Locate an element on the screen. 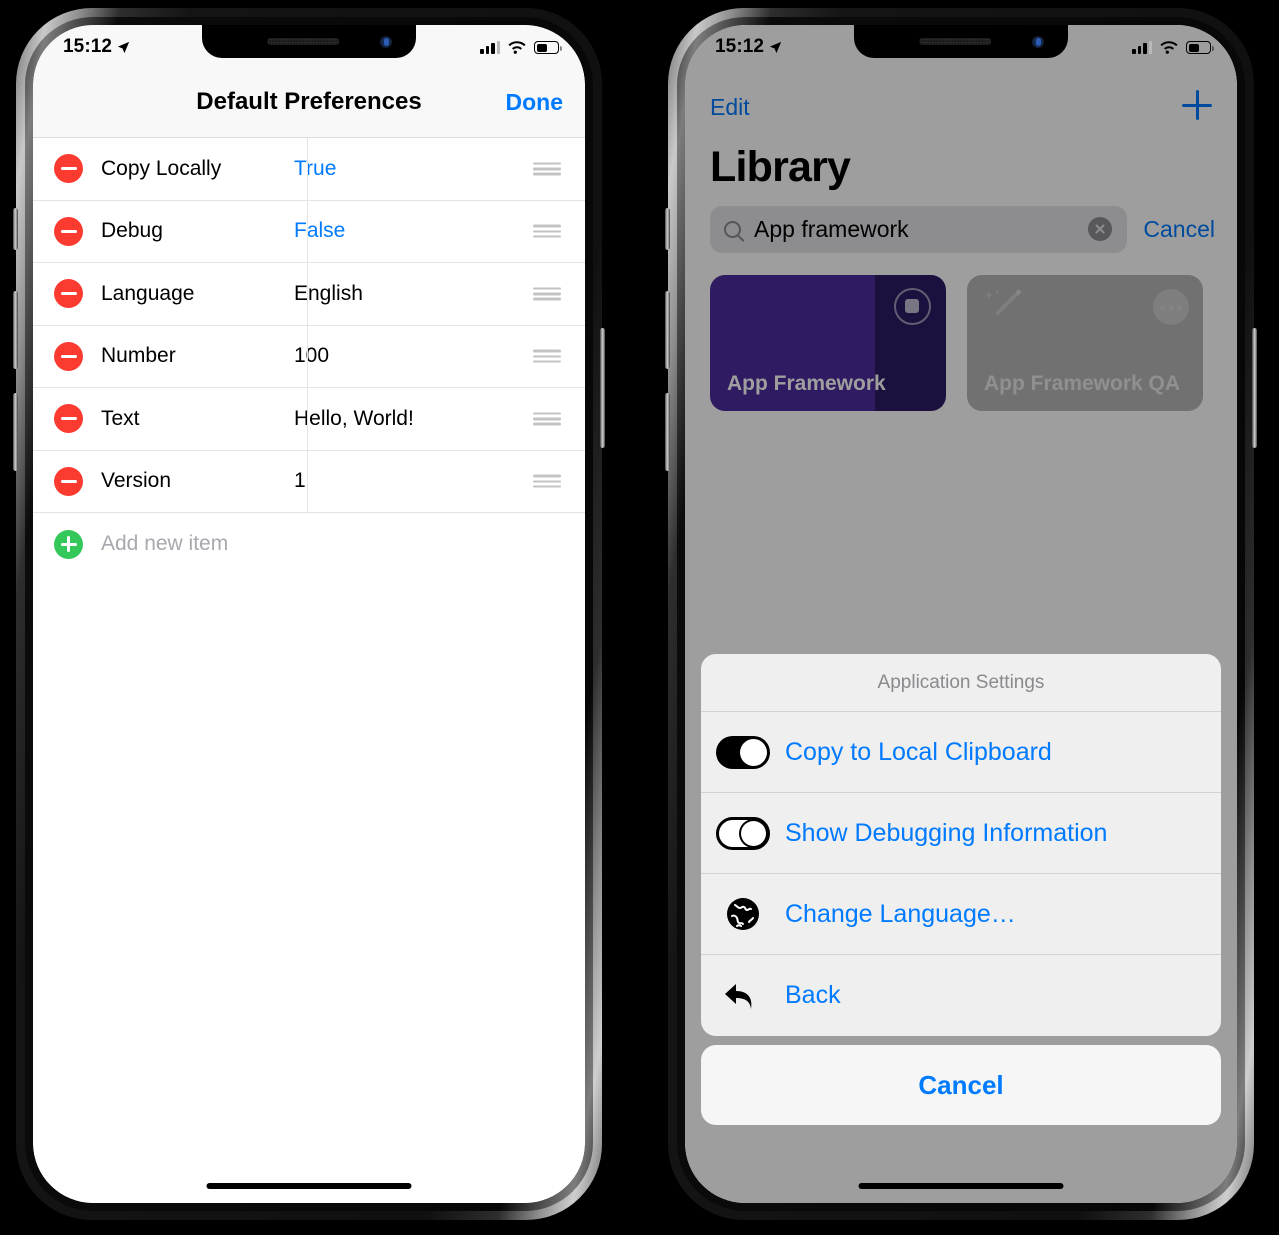  preference-value: Hello, World! is located at coordinates (354, 419).